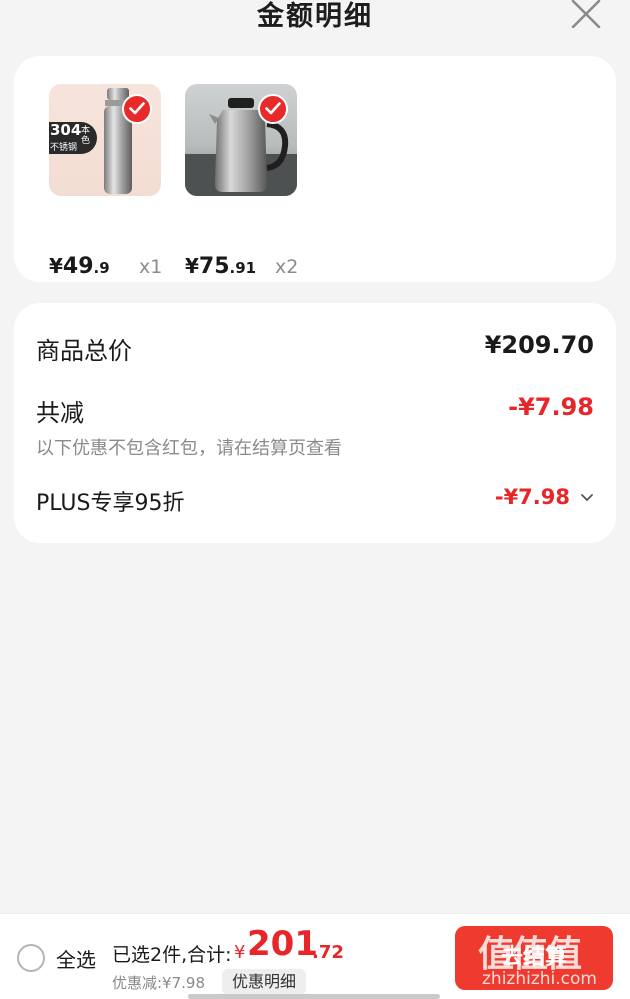 This screenshot has width=630, height=999. I want to click on header: 金额明细, so click(315, 22).